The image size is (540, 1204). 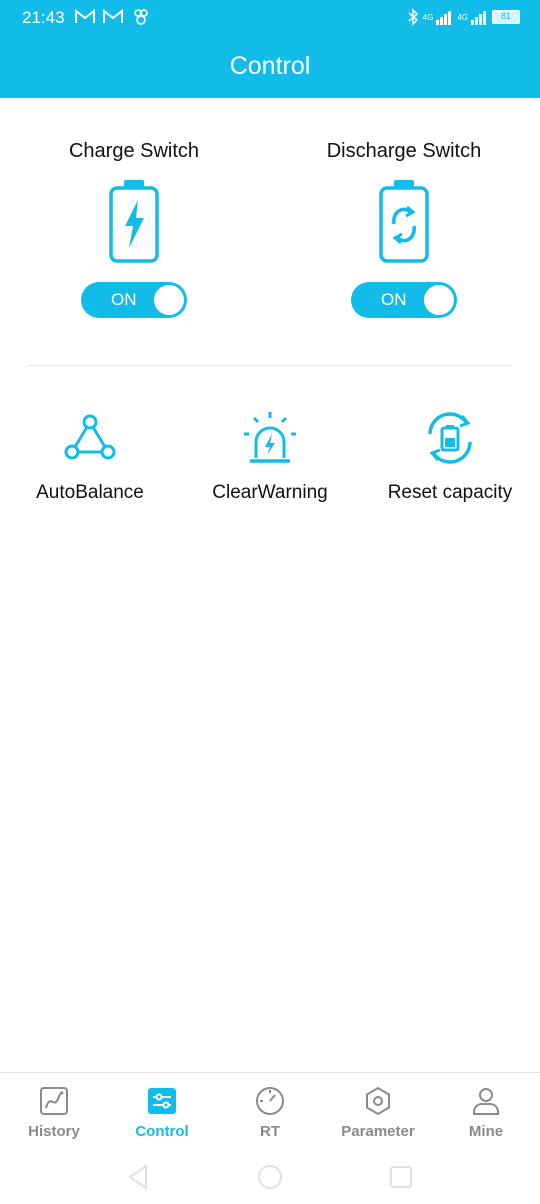 I want to click on page-title: Control, so click(x=270, y=66).